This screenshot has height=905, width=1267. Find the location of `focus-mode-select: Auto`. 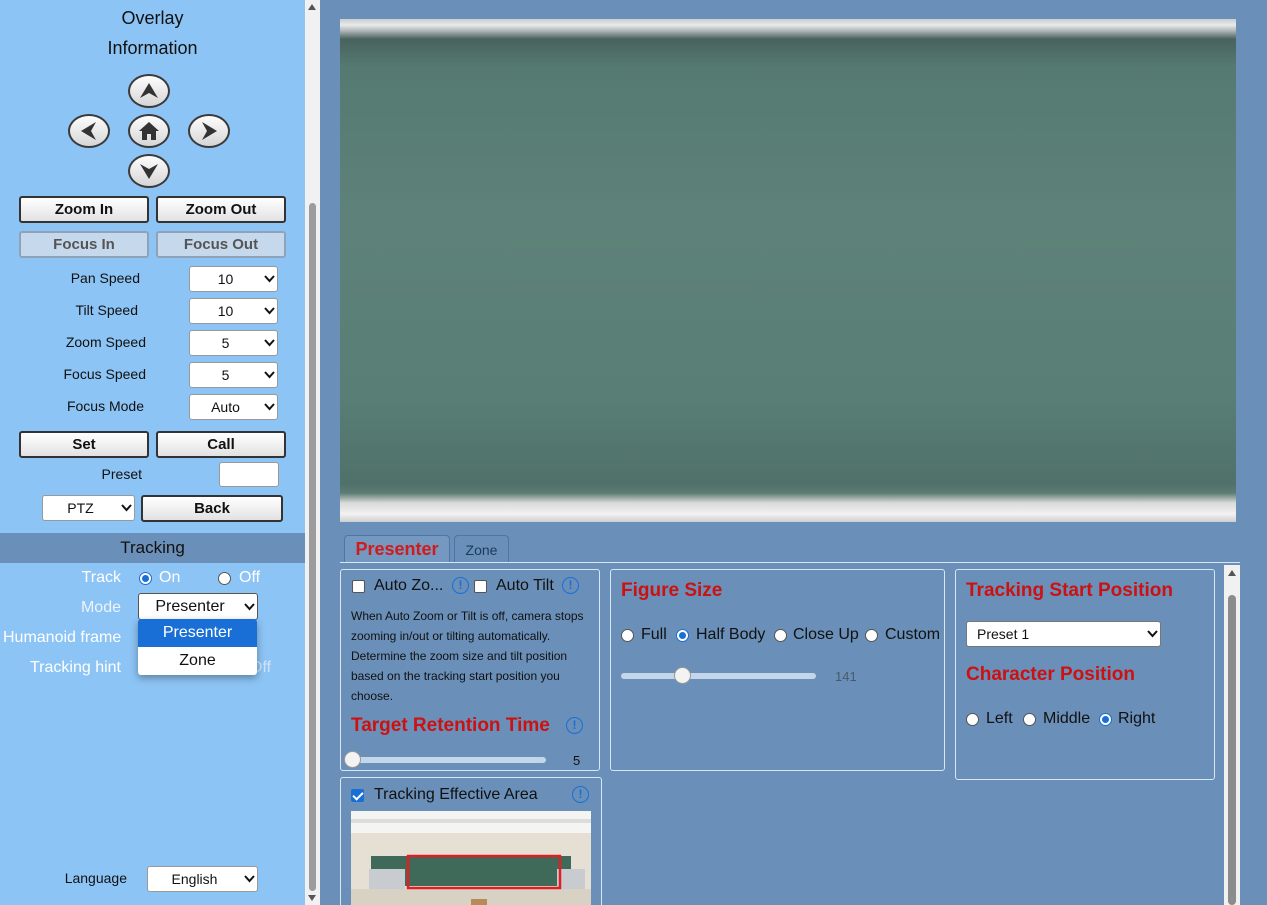

focus-mode-select: Auto is located at coordinates (233, 407).